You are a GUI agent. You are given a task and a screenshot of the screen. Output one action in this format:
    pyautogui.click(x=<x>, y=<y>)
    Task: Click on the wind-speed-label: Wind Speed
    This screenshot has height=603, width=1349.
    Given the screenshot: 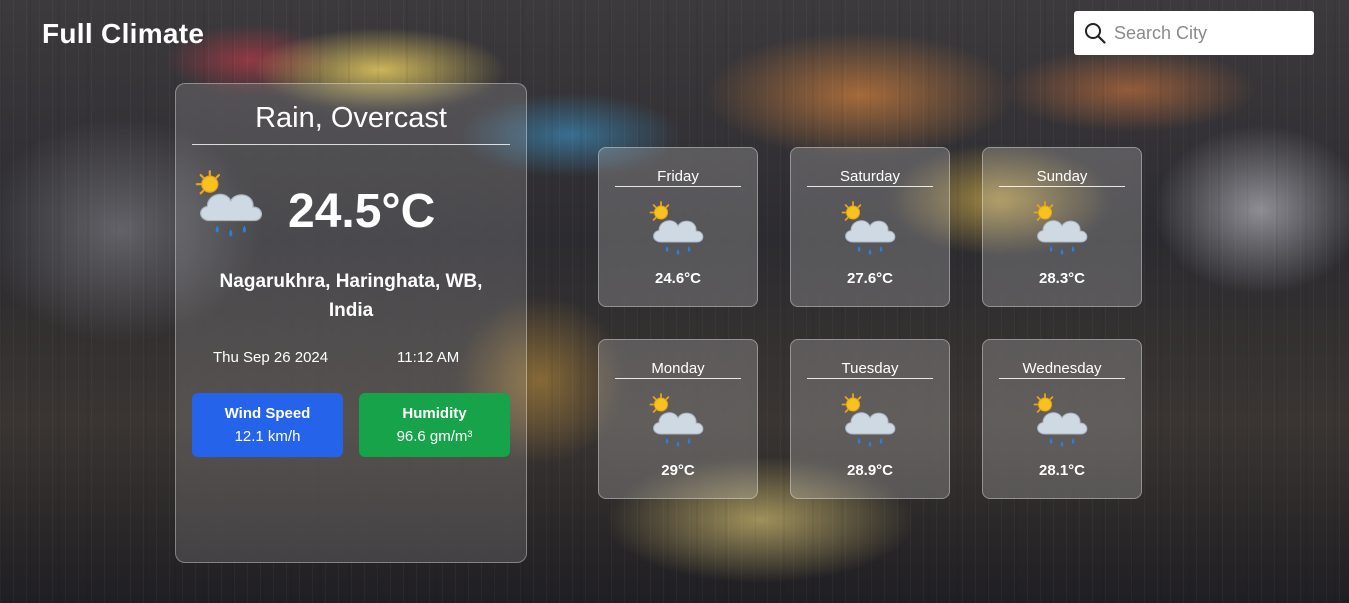 What is the action you would take?
    pyautogui.click(x=267, y=413)
    